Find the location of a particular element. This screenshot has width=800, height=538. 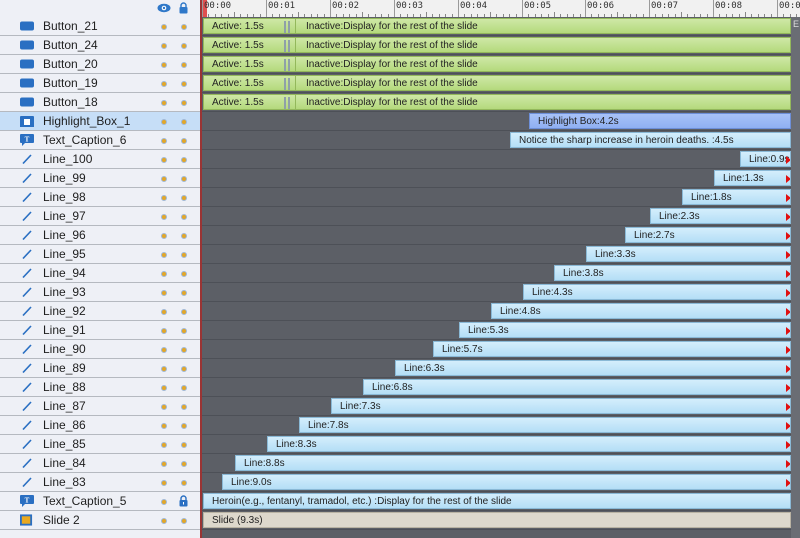

layer-row: Button_18 is located at coordinates (100, 102).